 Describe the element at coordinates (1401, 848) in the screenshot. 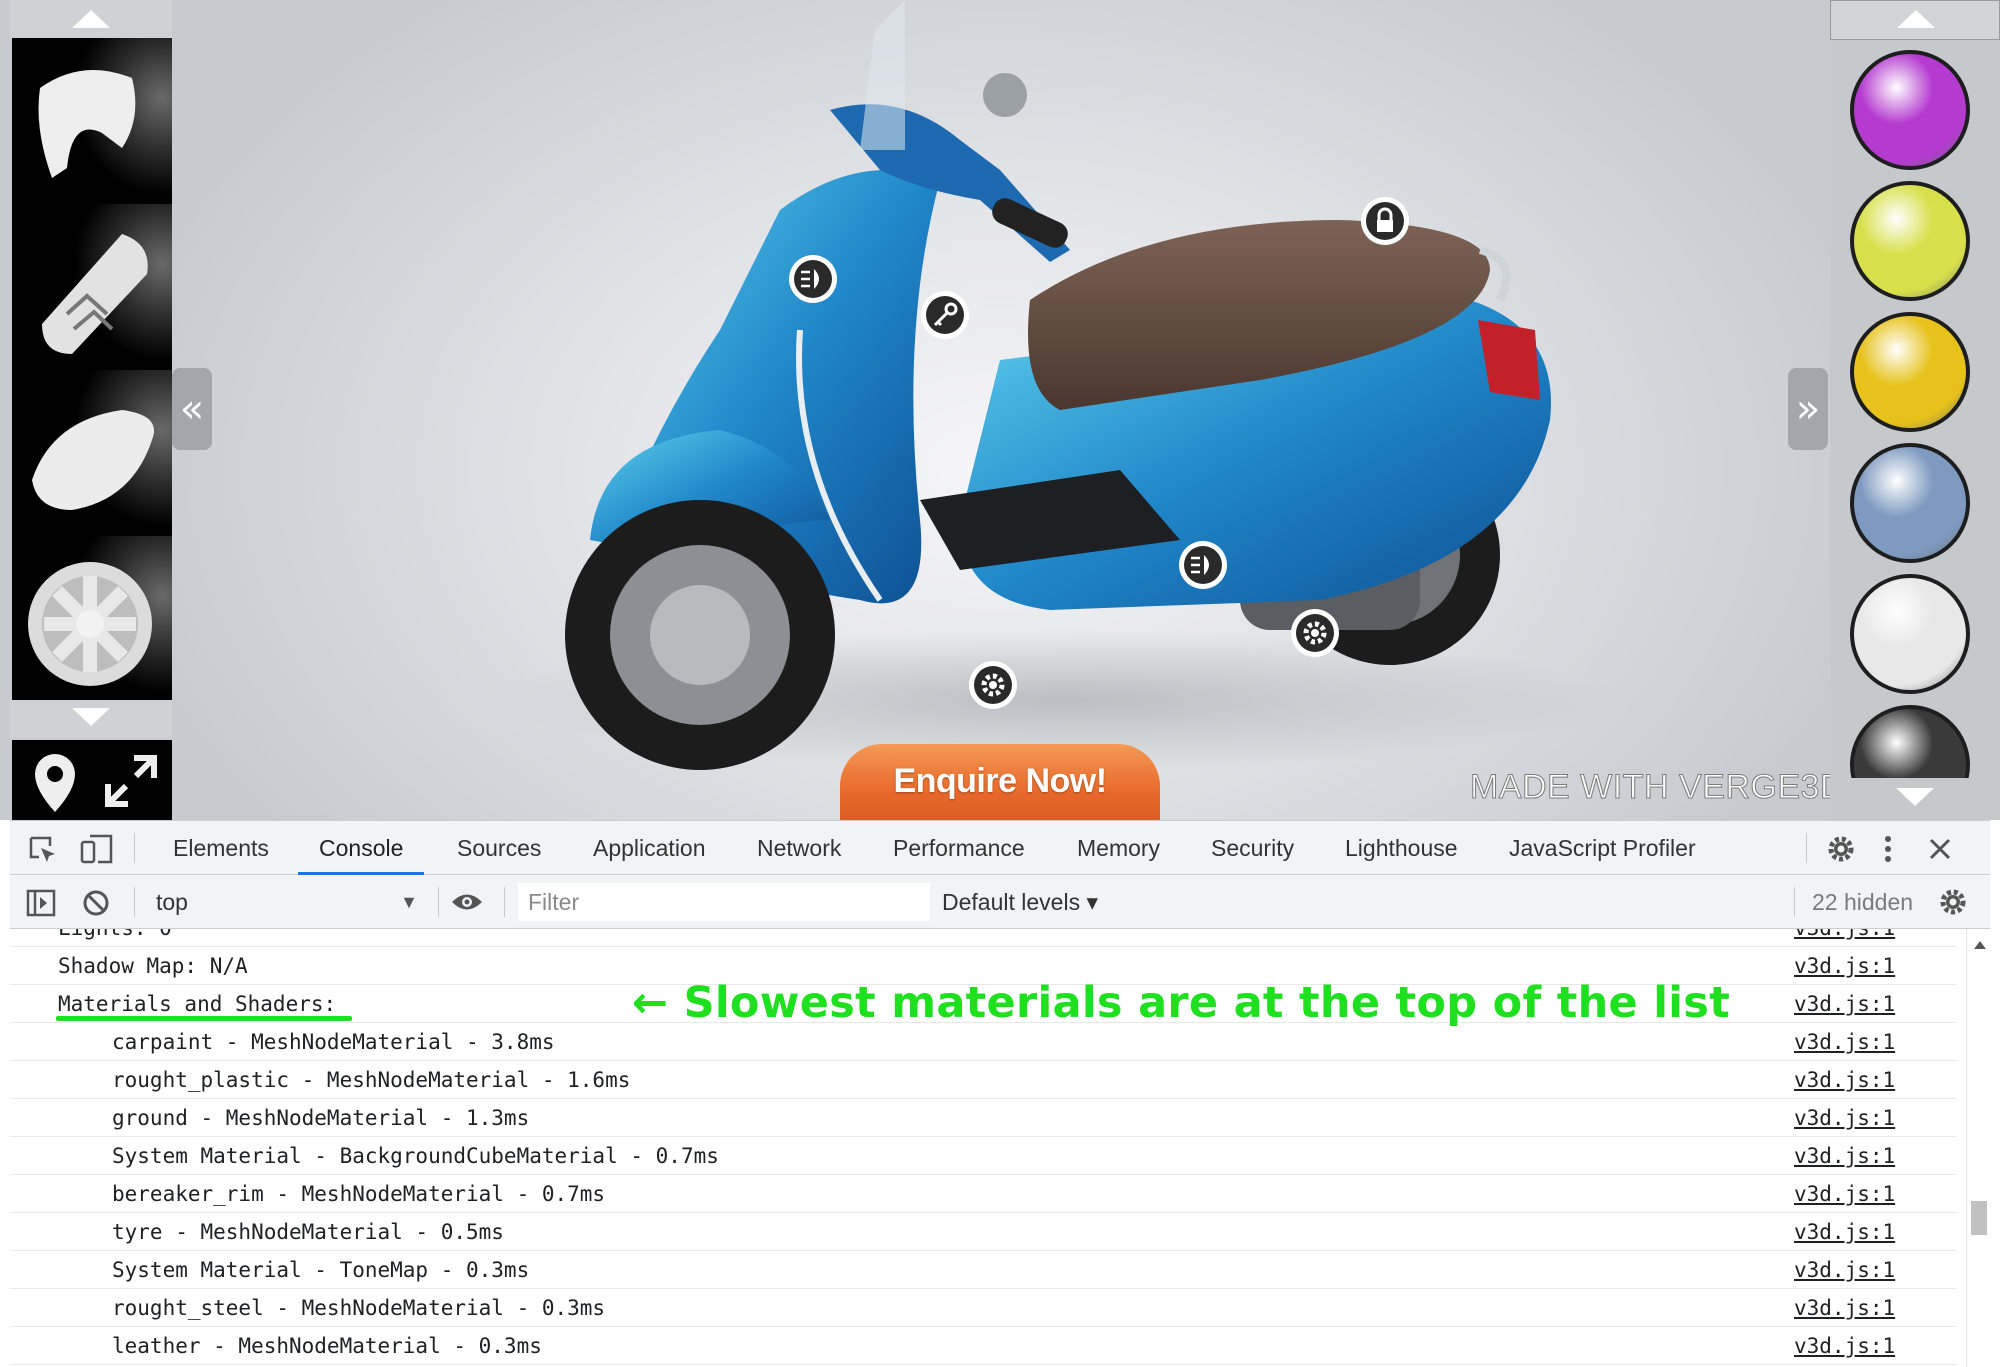

I see `tab-lighthouse: Lighthouse` at that location.